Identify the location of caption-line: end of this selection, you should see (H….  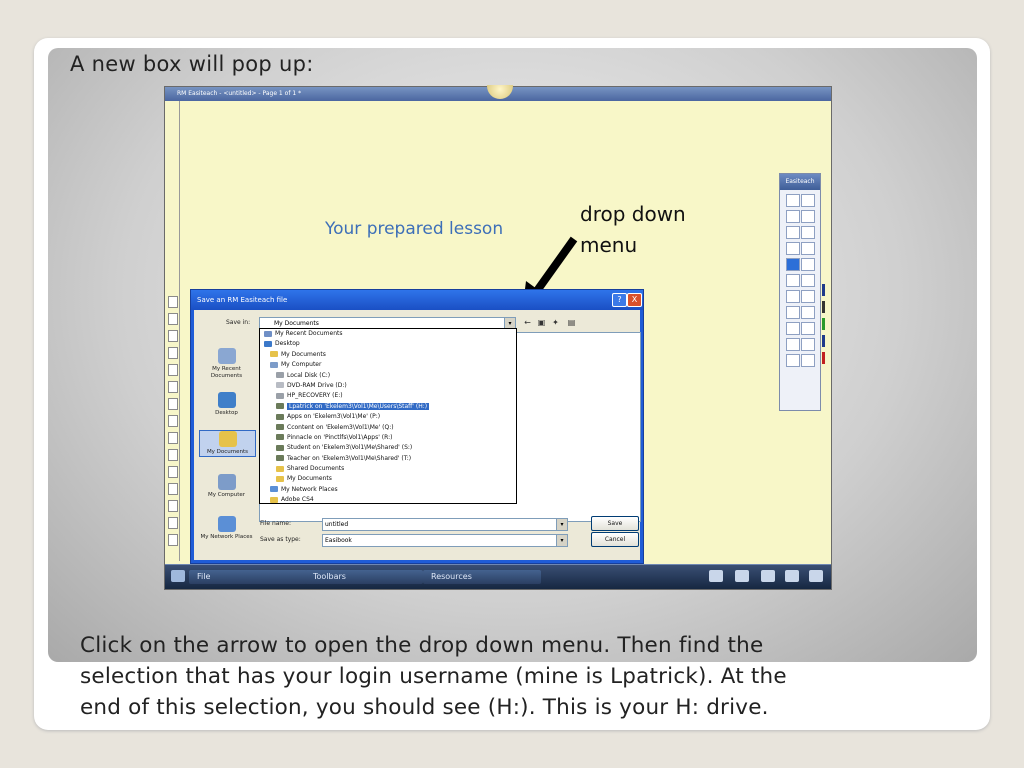
(424, 707).